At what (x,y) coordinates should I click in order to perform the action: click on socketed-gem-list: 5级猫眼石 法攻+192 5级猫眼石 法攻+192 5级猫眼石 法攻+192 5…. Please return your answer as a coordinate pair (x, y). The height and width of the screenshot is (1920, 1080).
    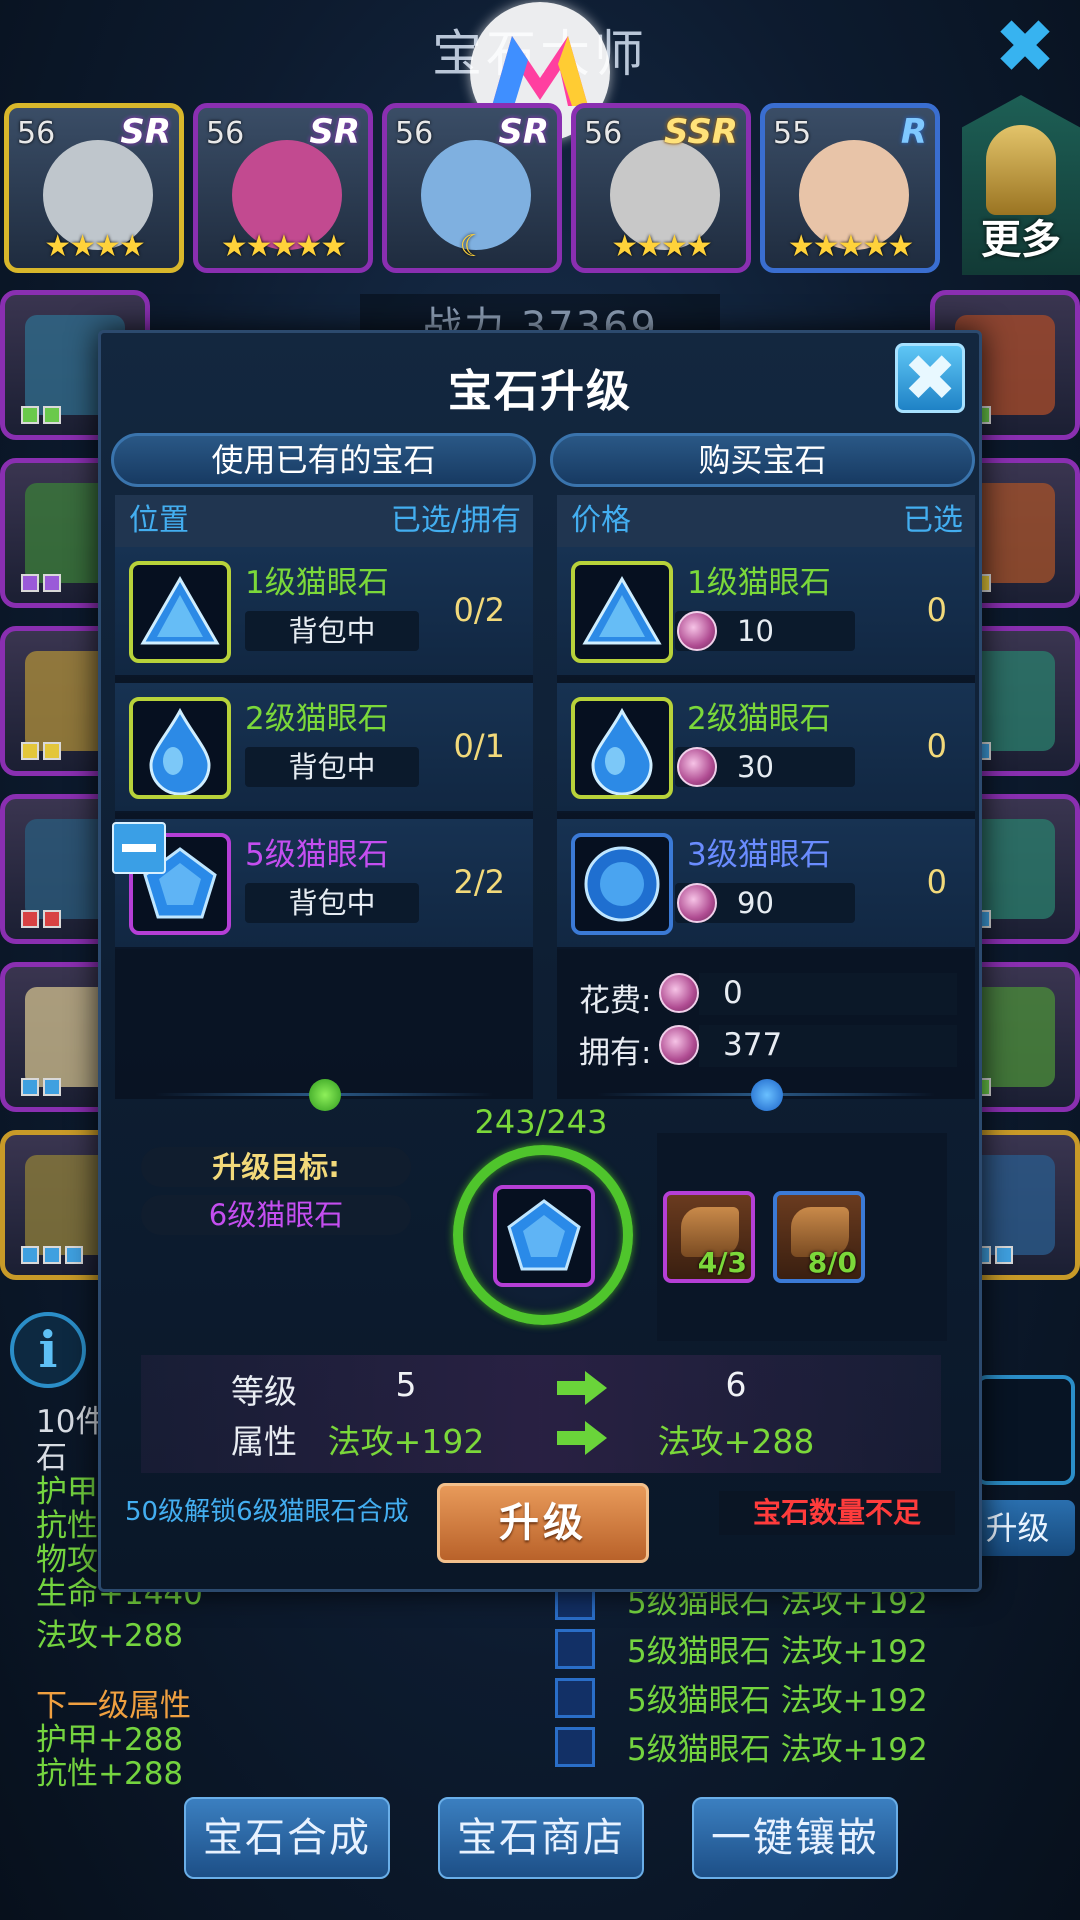
    Looking at the image, I should click on (741, 1673).